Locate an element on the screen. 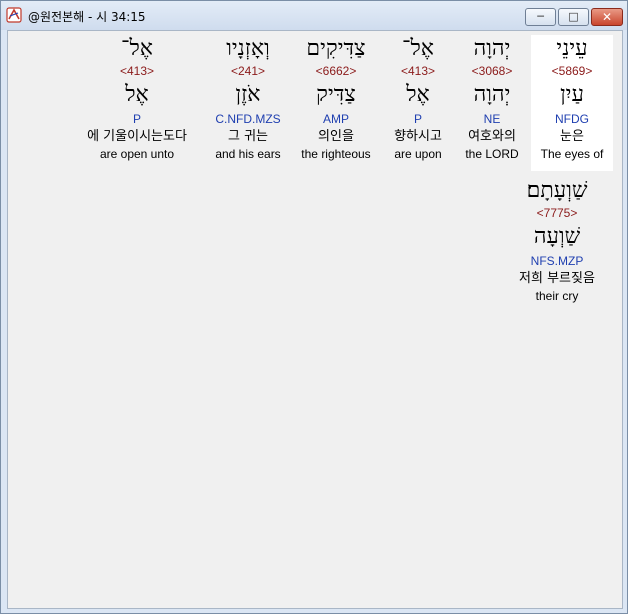 This screenshot has width=628, height=614. maximize-icon: □ is located at coordinates (573, 16).